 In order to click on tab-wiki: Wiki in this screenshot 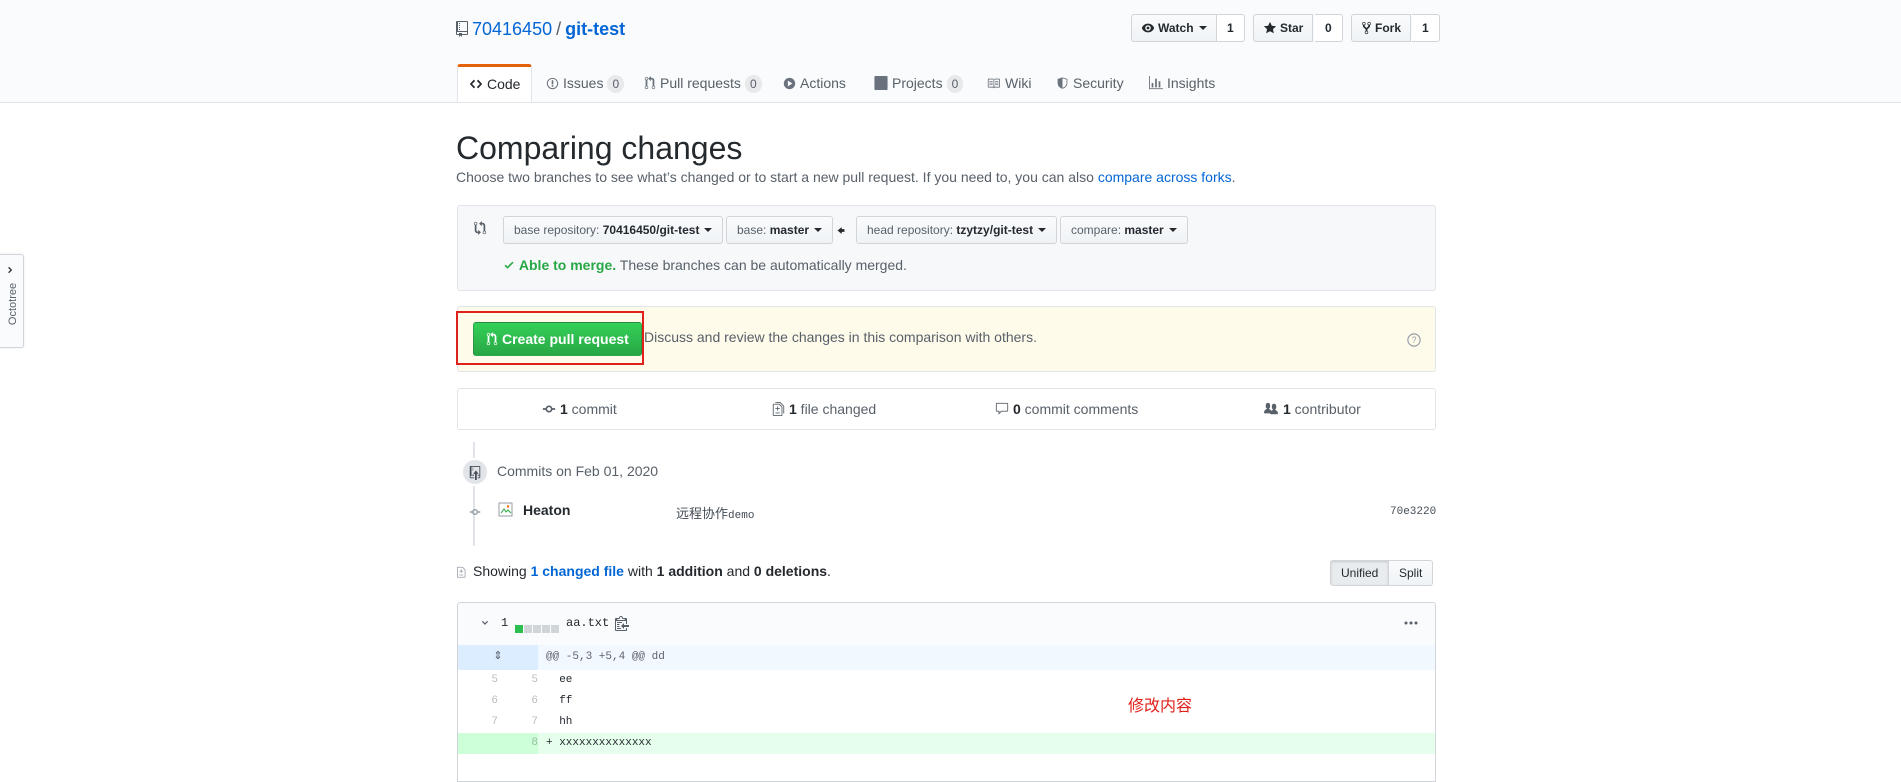, I will do `click(1008, 83)`.